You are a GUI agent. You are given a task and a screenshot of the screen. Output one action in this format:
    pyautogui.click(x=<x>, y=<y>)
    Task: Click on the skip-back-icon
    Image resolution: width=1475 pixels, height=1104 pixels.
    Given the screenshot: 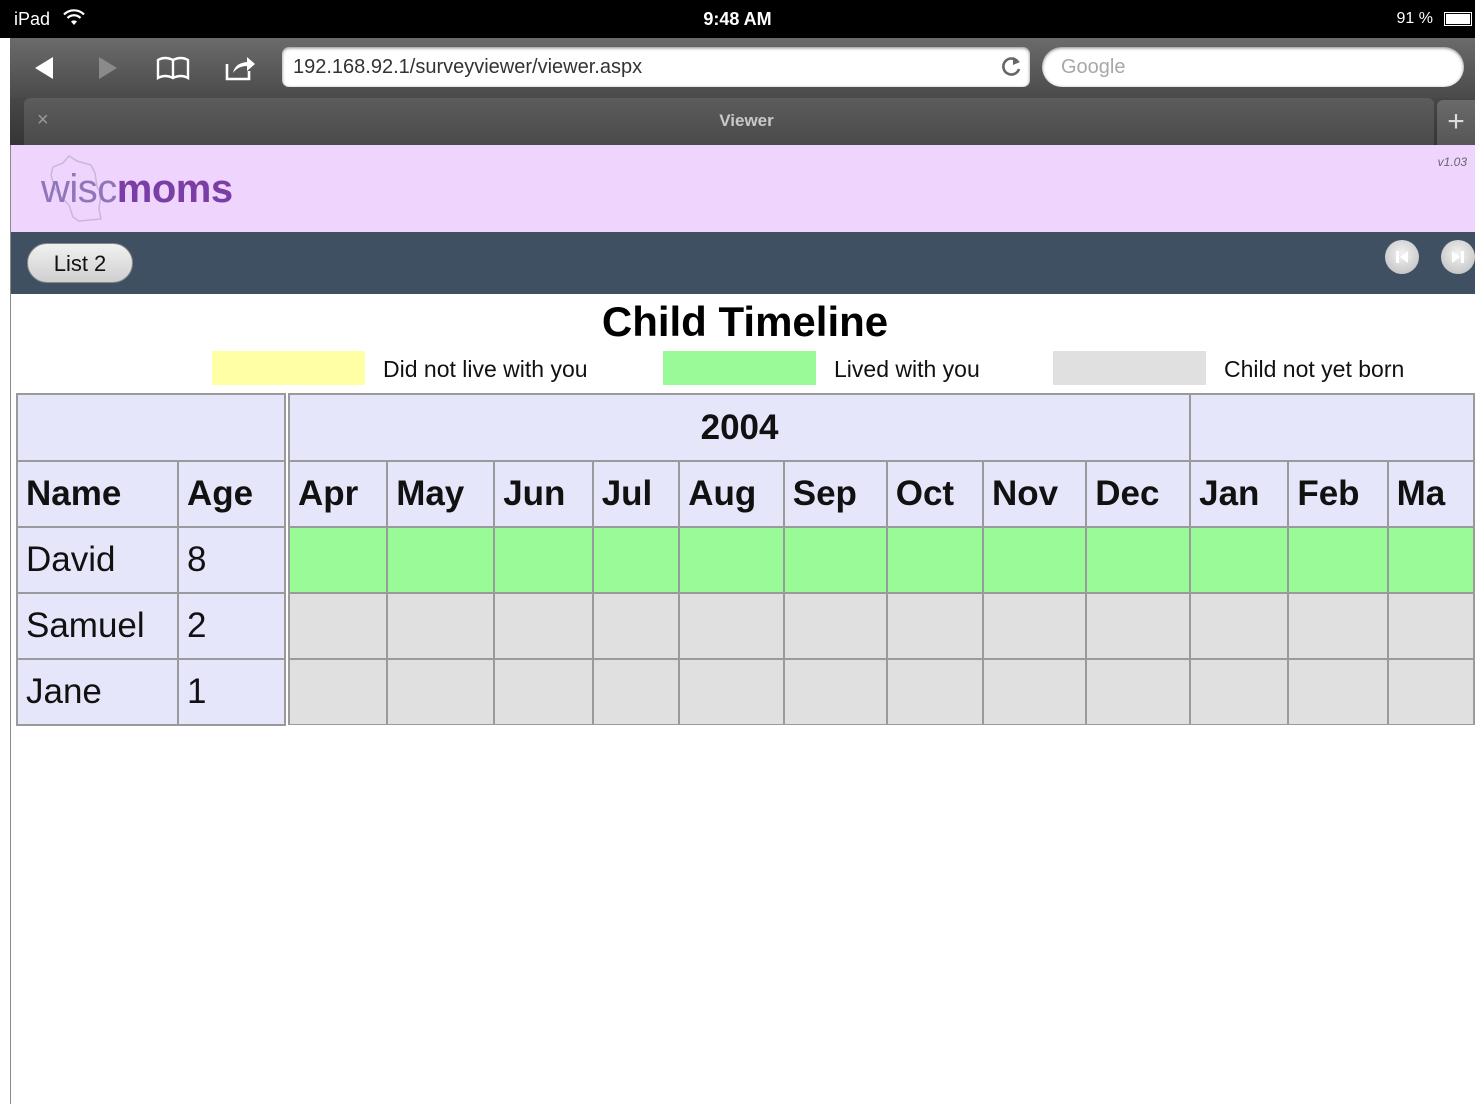 What is the action you would take?
    pyautogui.click(x=1402, y=257)
    